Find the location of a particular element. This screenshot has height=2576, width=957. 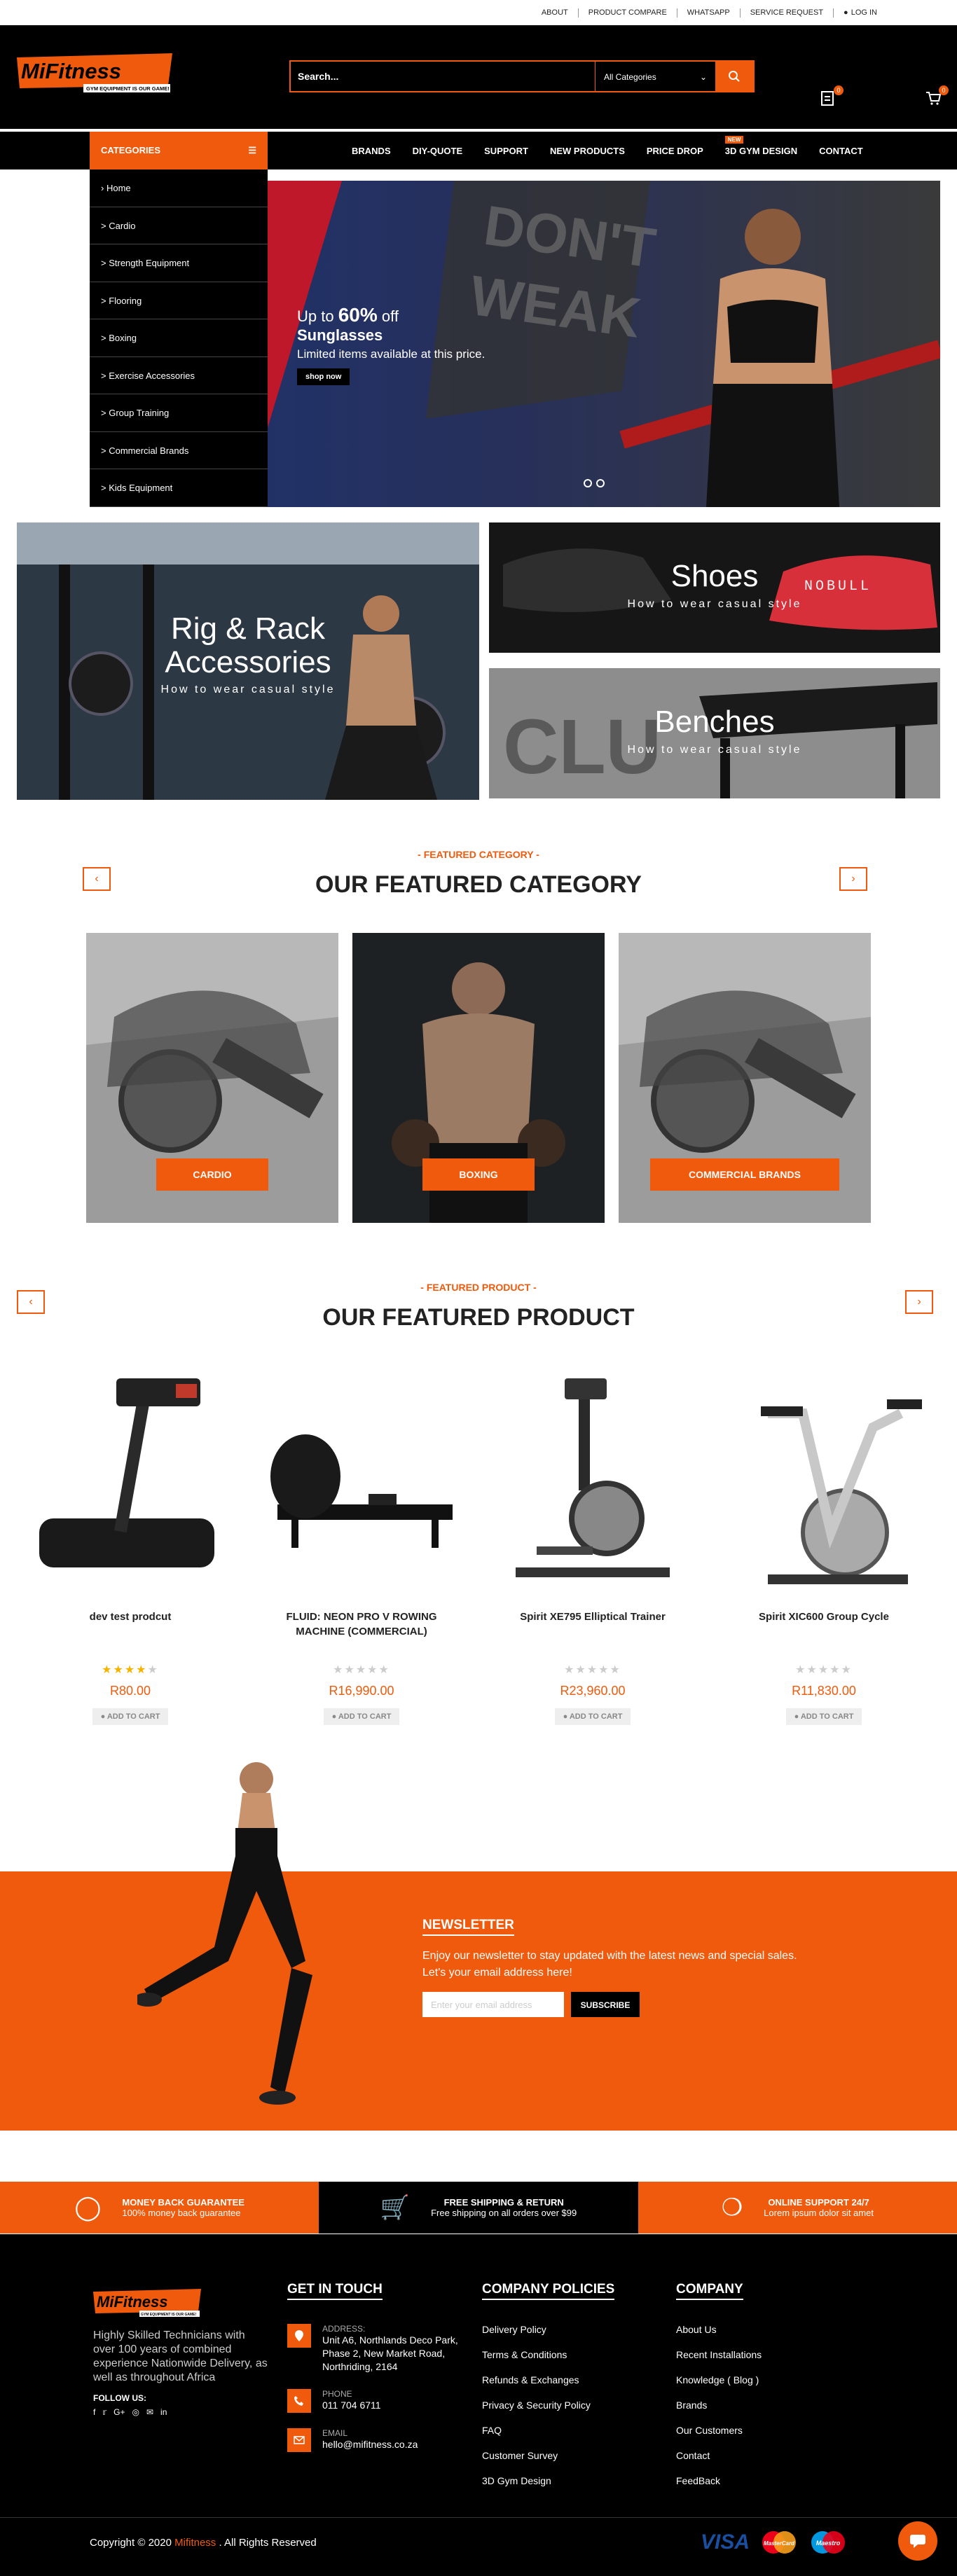

sidebar-item-boxing: > Boxing is located at coordinates (179, 338).